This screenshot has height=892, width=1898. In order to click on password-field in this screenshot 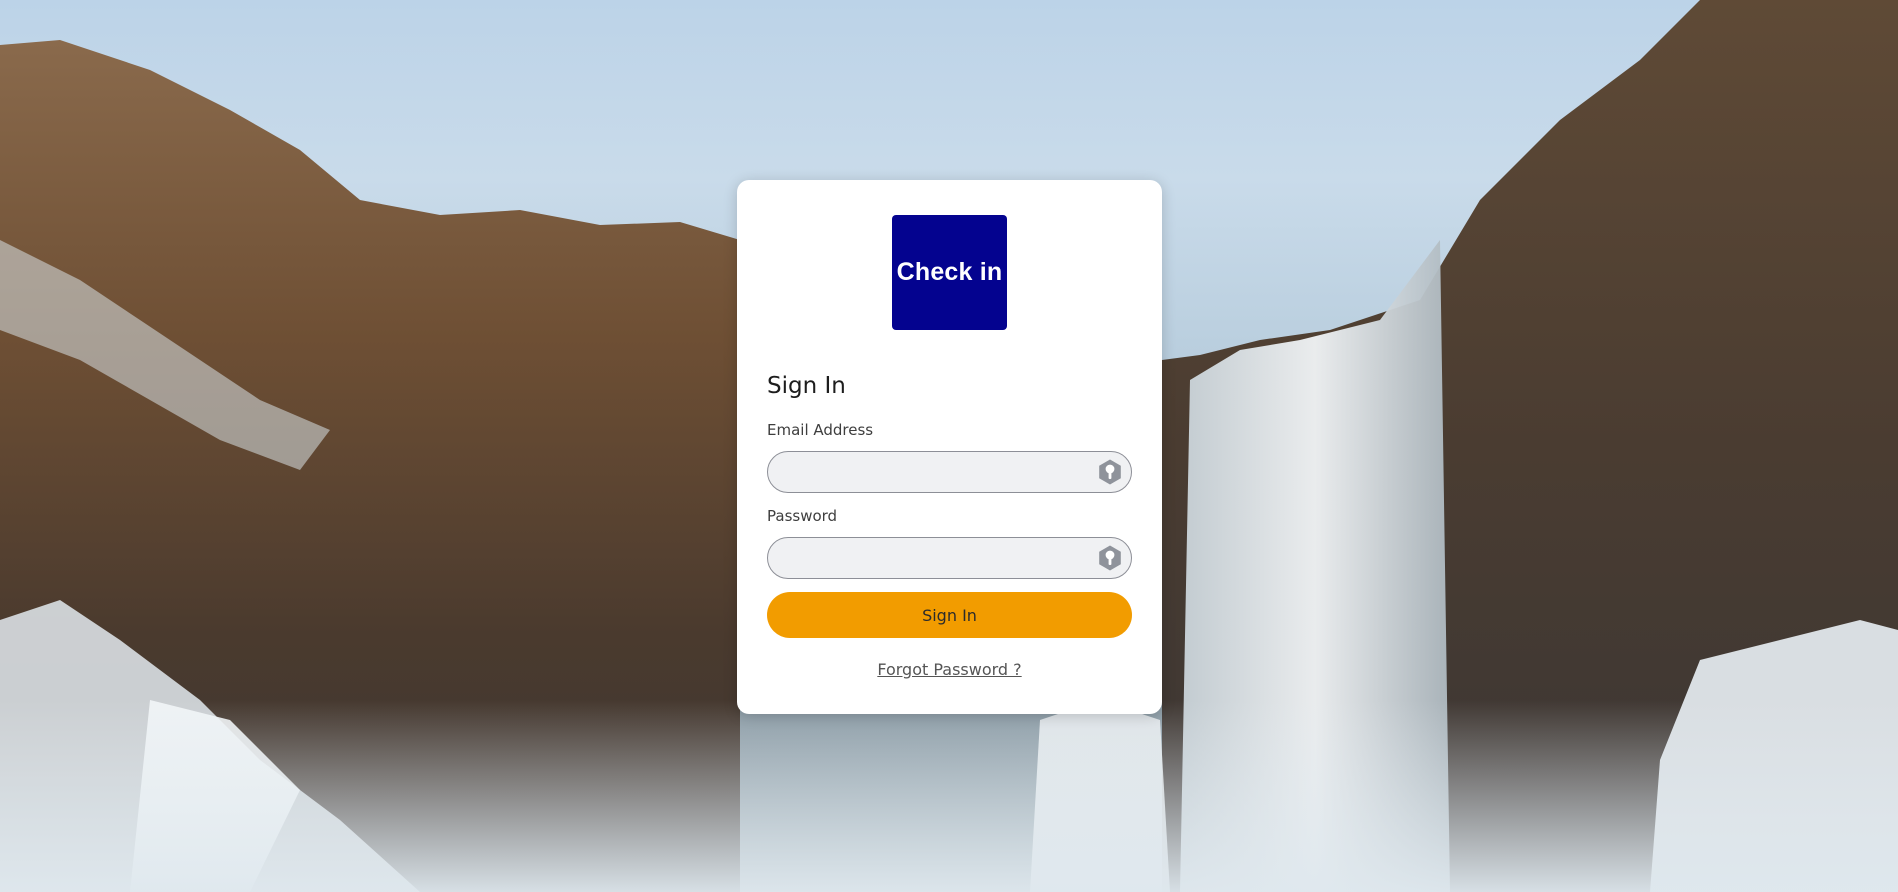, I will do `click(949, 558)`.